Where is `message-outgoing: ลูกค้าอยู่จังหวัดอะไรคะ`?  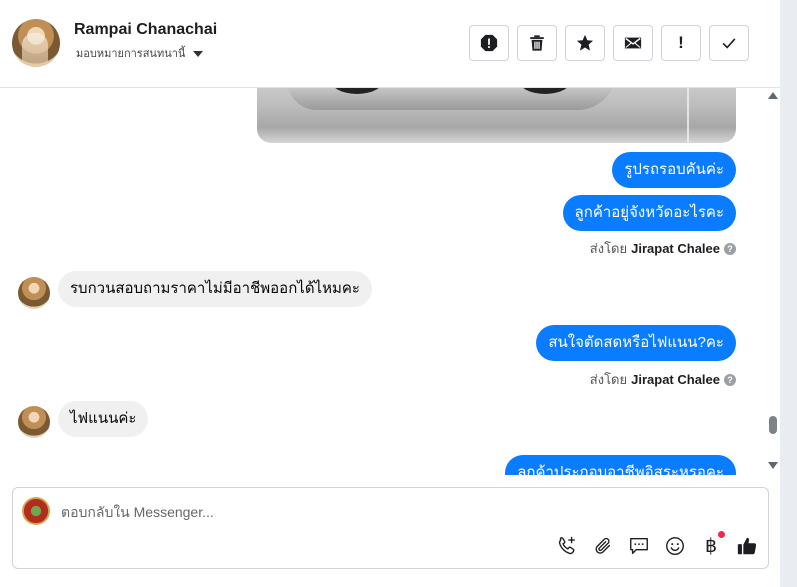
message-outgoing: ลูกค้าอยู่จังหวัดอะไรคะ is located at coordinates (649, 213).